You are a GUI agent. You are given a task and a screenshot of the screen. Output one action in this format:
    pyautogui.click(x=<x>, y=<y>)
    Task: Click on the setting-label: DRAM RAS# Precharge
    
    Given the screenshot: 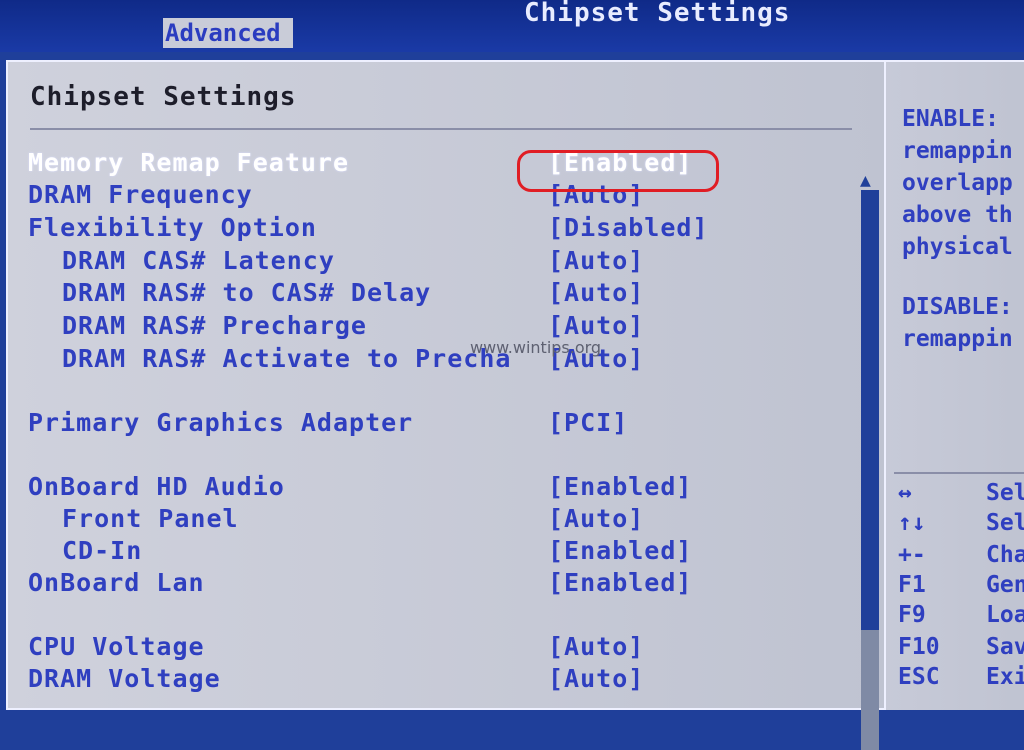 What is the action you would take?
    pyautogui.click(x=214, y=325)
    